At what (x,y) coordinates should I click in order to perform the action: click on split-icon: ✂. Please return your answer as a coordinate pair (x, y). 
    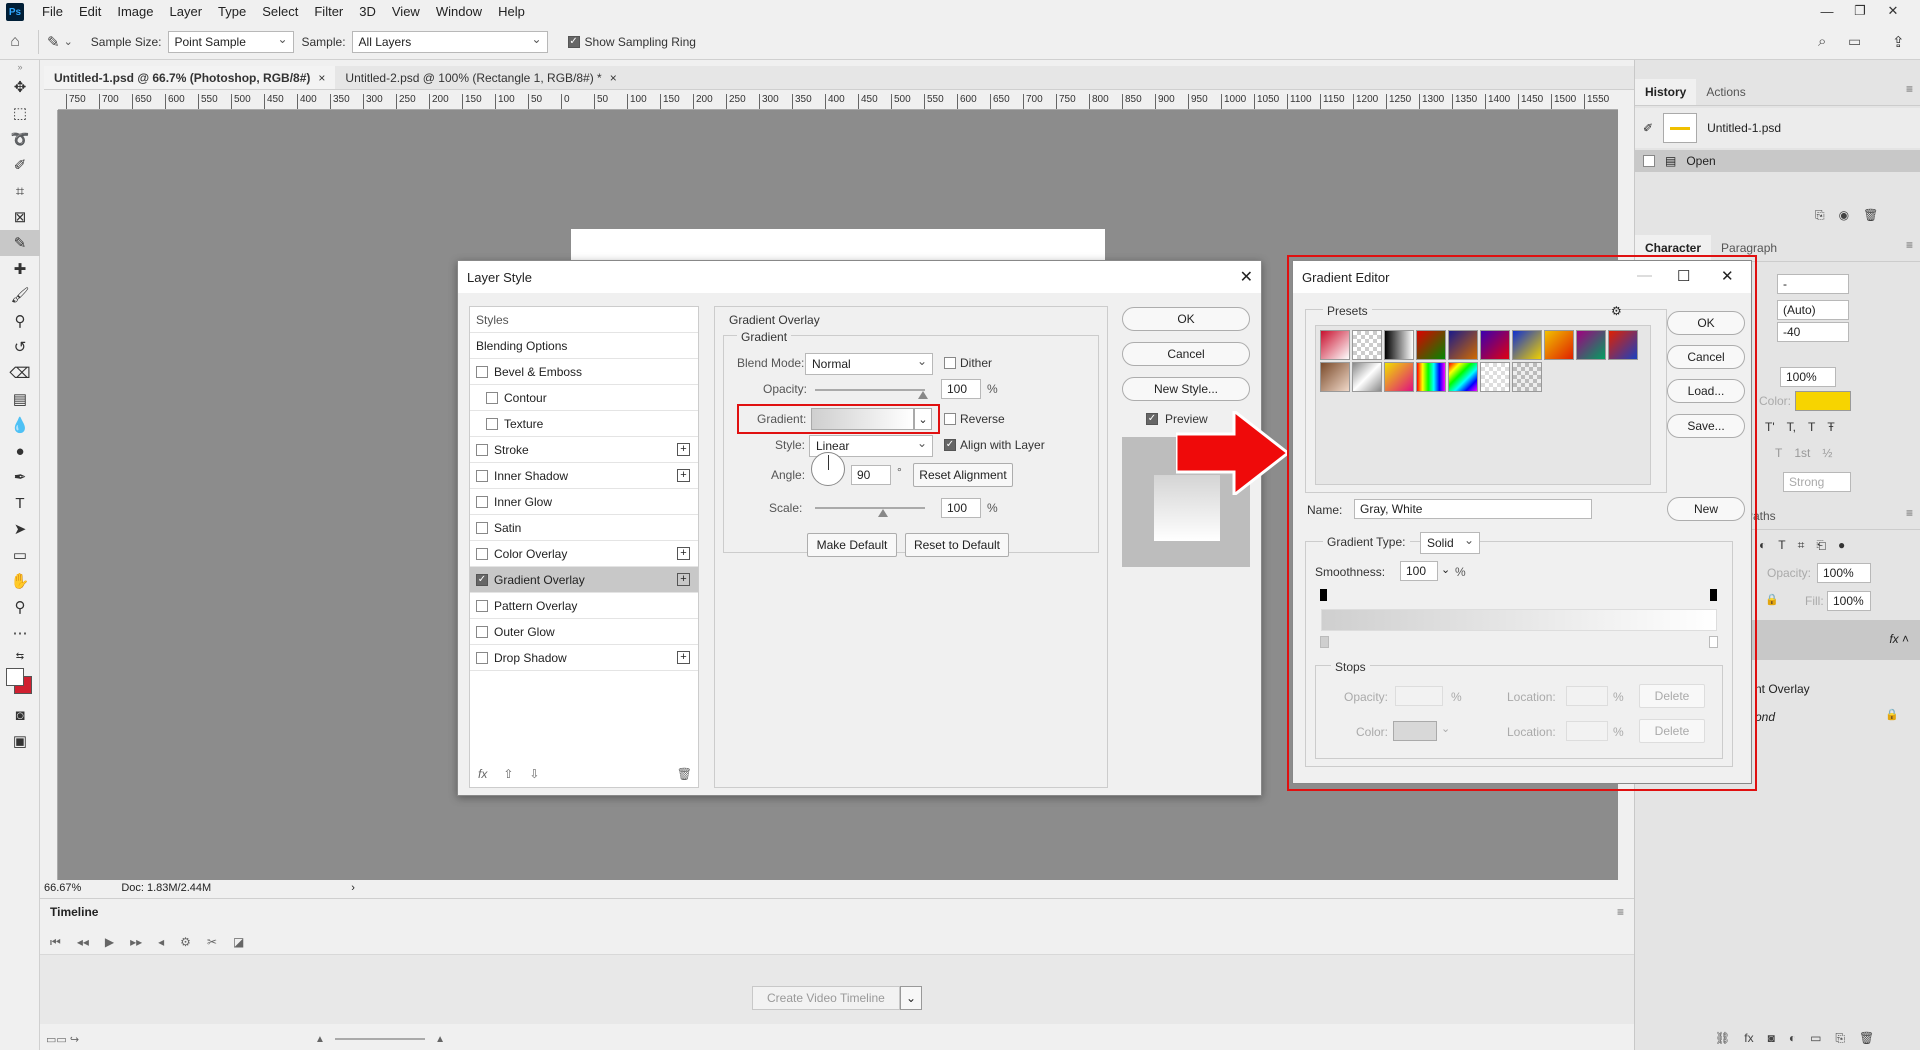
    Looking at the image, I should click on (212, 942).